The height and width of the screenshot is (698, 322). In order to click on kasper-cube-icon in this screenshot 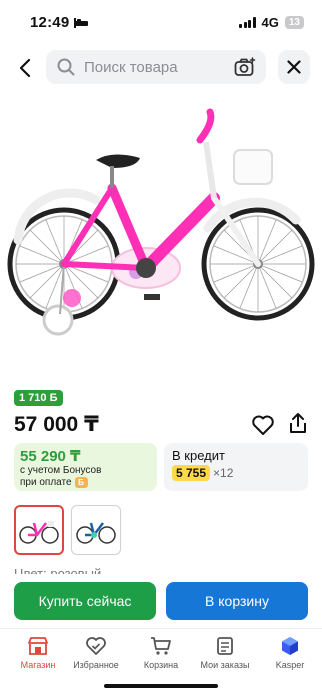, I will do `click(290, 646)`.